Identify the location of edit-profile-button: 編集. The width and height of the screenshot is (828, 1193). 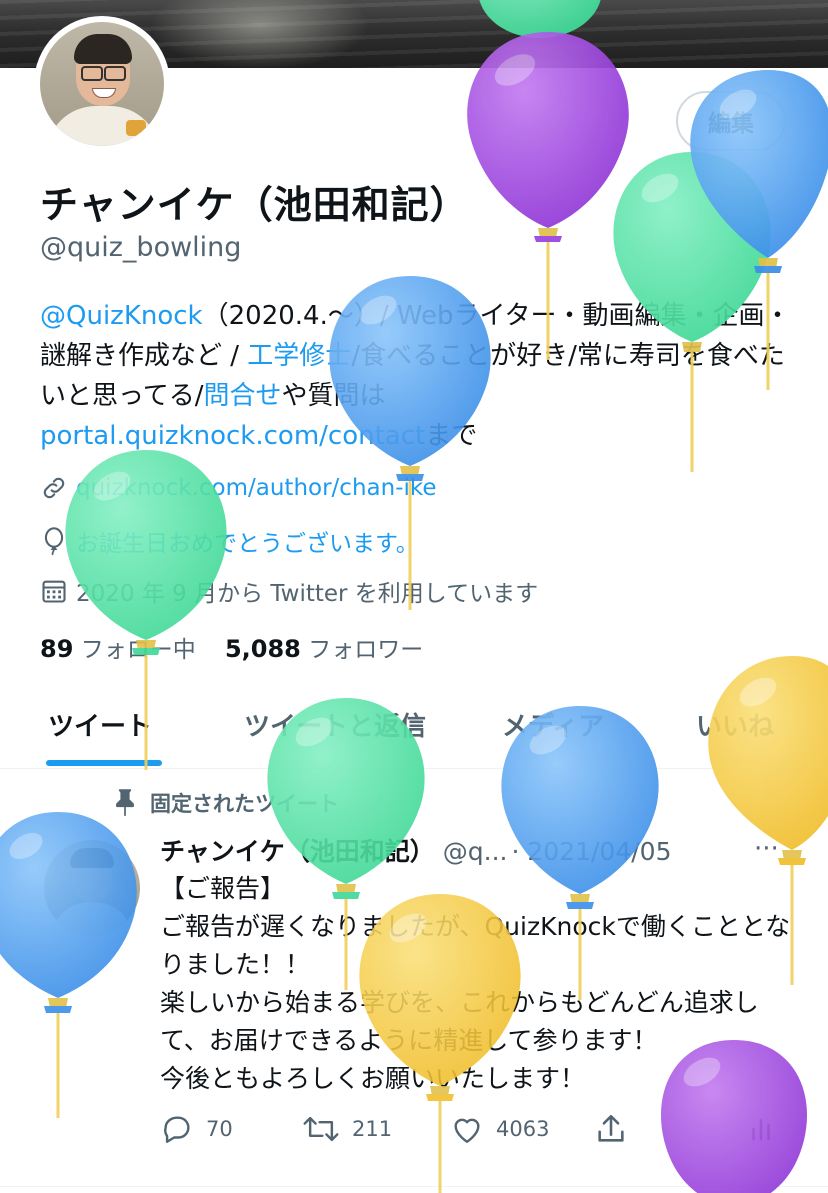
(731, 121).